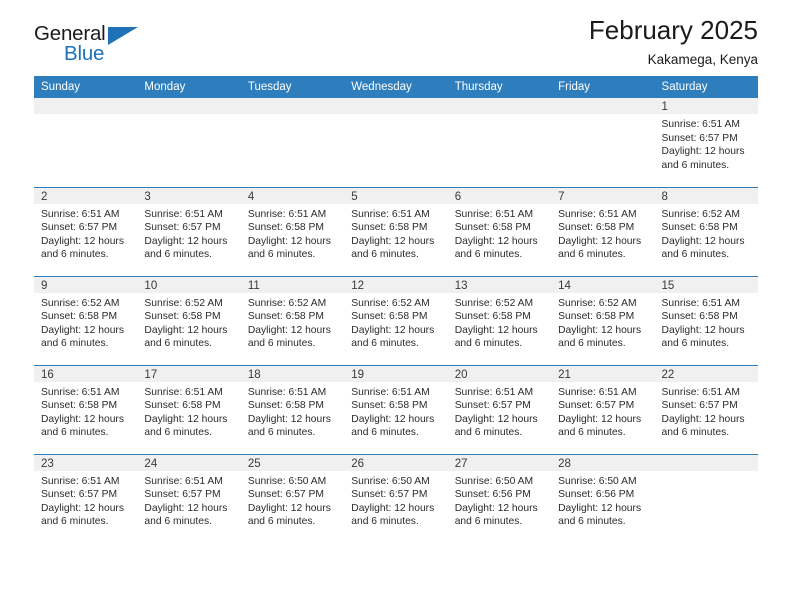 This screenshot has width=792, height=612. I want to click on day-number: 19, so click(396, 373).